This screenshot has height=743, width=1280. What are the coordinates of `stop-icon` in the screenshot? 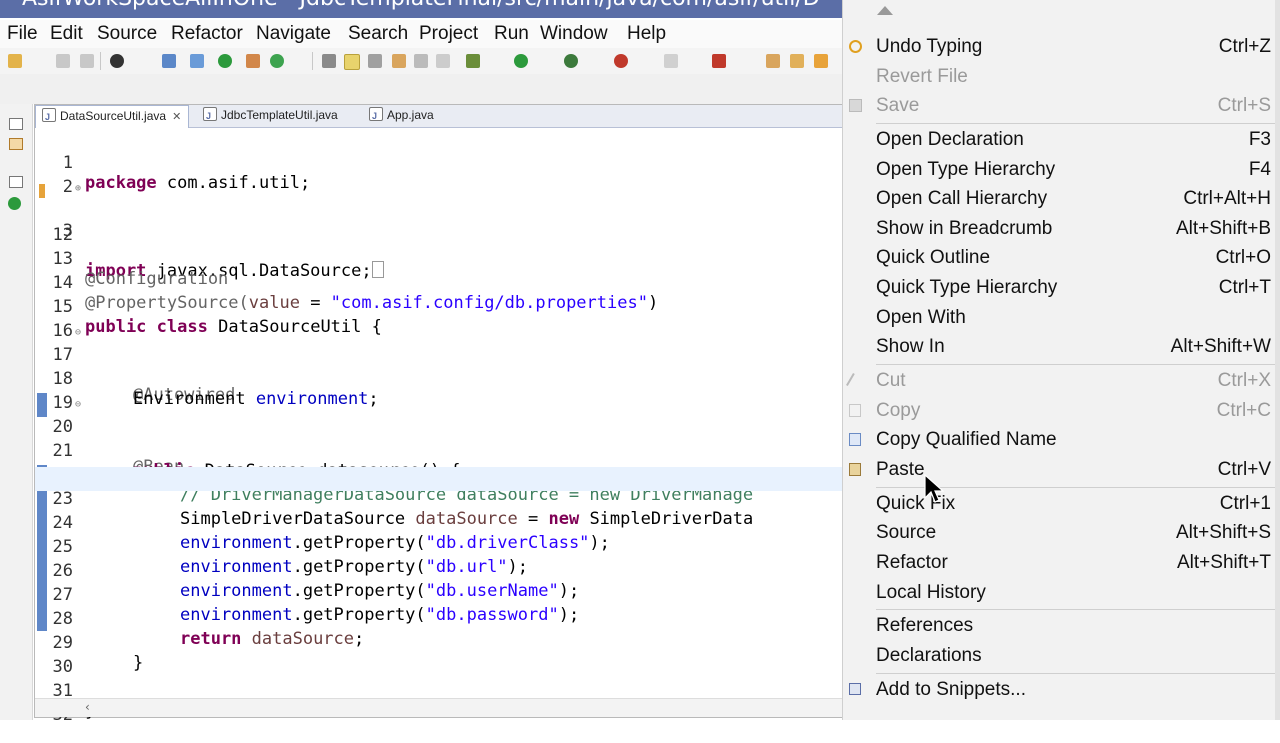 It's located at (671, 61).